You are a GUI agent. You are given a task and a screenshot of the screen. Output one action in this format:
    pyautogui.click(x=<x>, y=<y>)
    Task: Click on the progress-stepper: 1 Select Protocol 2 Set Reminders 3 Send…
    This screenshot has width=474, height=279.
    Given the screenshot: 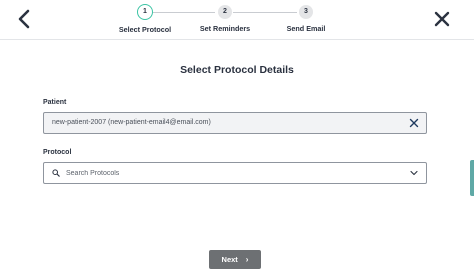 What is the action you would take?
    pyautogui.click(x=223, y=20)
    